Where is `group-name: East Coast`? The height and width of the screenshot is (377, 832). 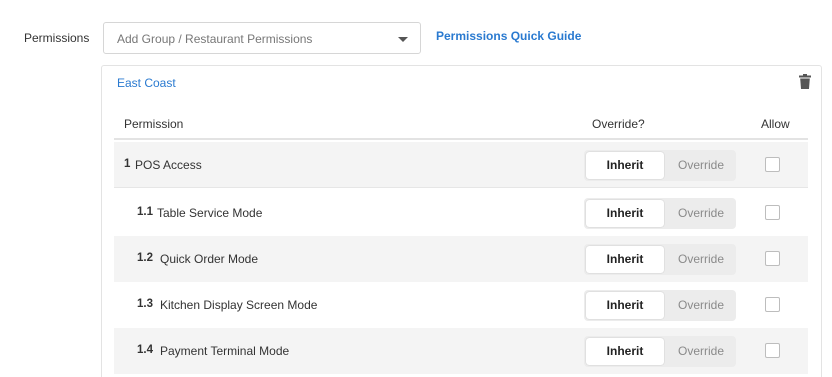 group-name: East Coast is located at coordinates (146, 83).